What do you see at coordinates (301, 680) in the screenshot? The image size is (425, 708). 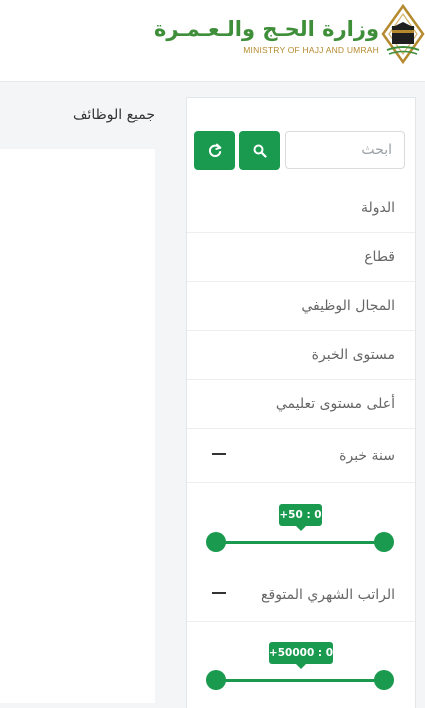 I see `salary-slider-track` at bounding box center [301, 680].